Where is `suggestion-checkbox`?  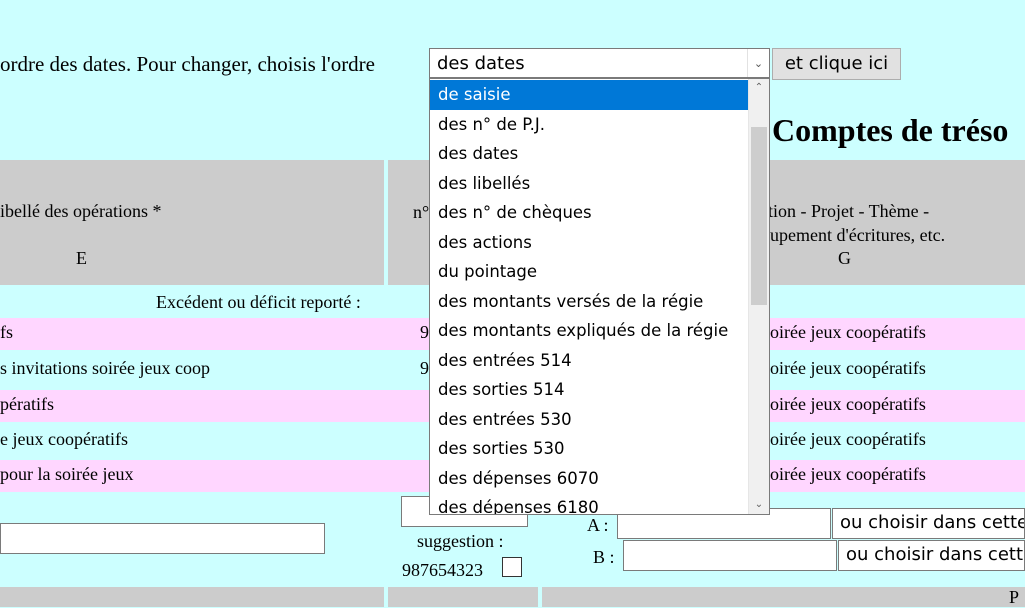 suggestion-checkbox is located at coordinates (512, 567).